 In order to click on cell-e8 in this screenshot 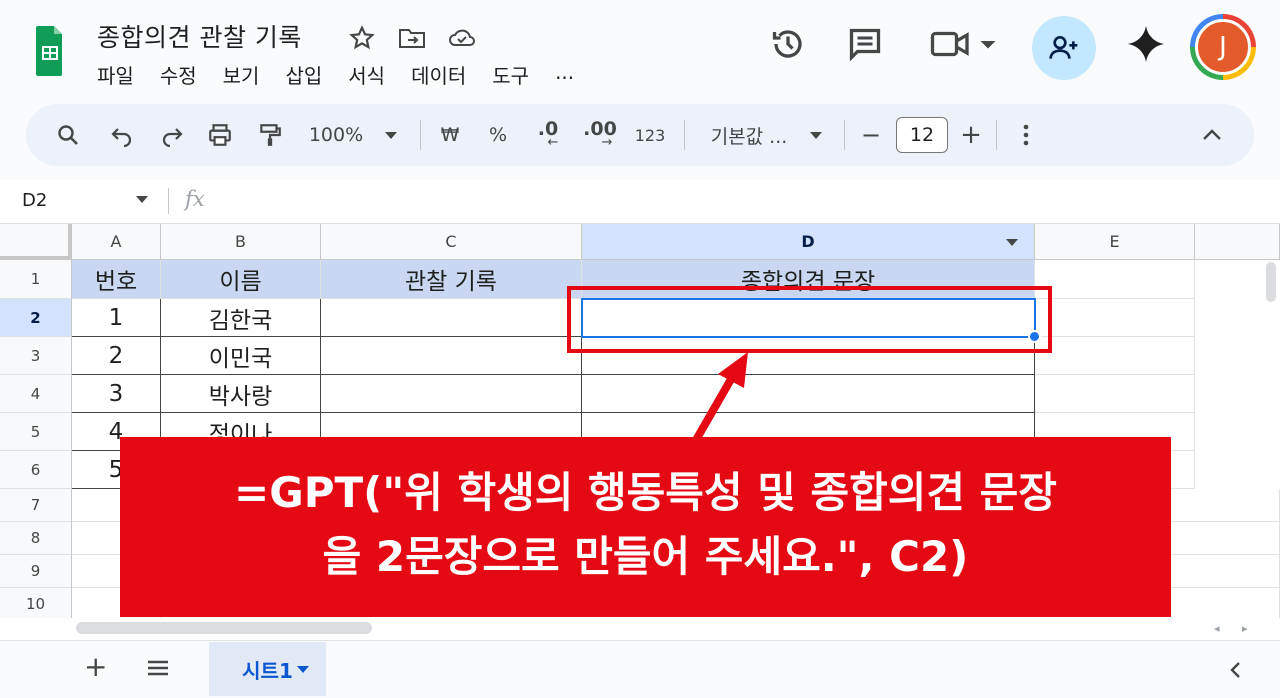, I will do `click(1225, 538)`.